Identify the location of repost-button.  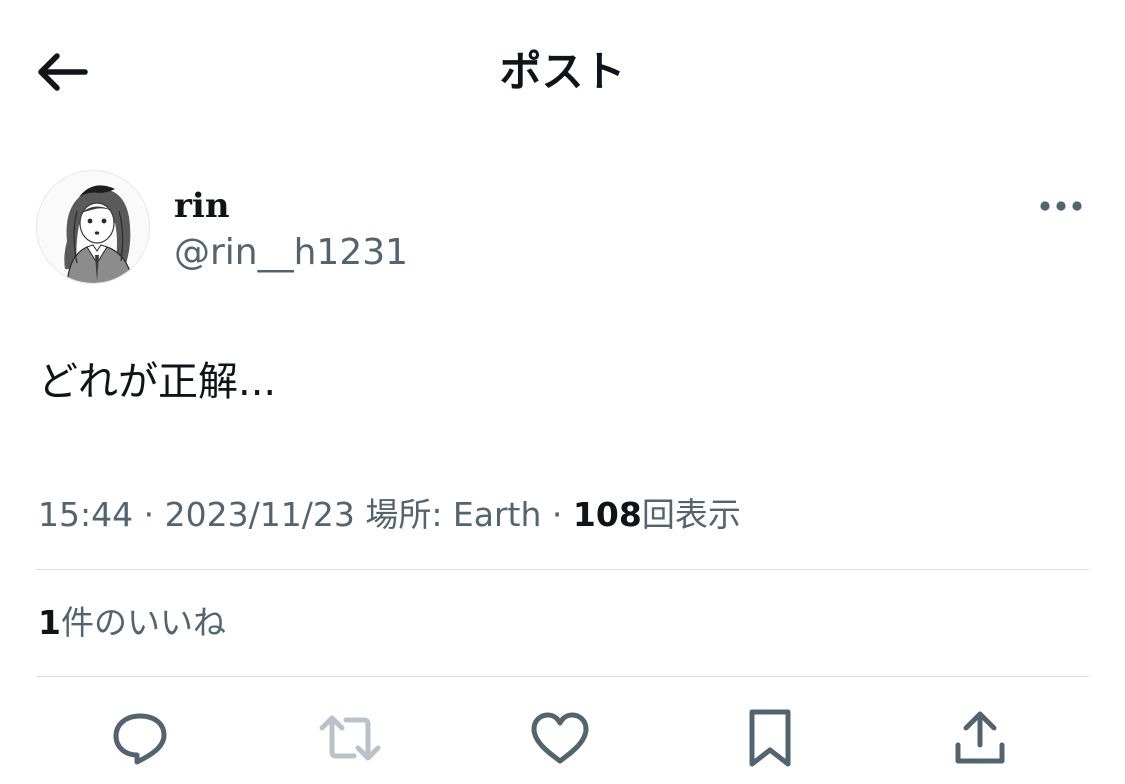
(350, 738).